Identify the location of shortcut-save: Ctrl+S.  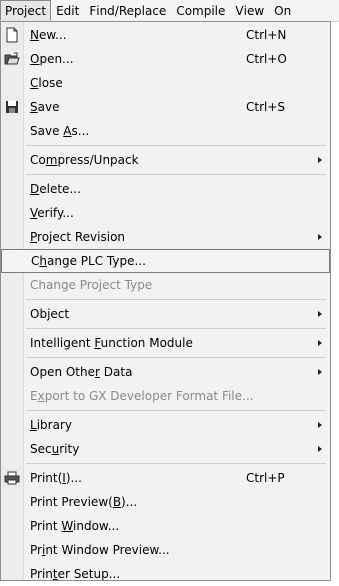
(266, 107).